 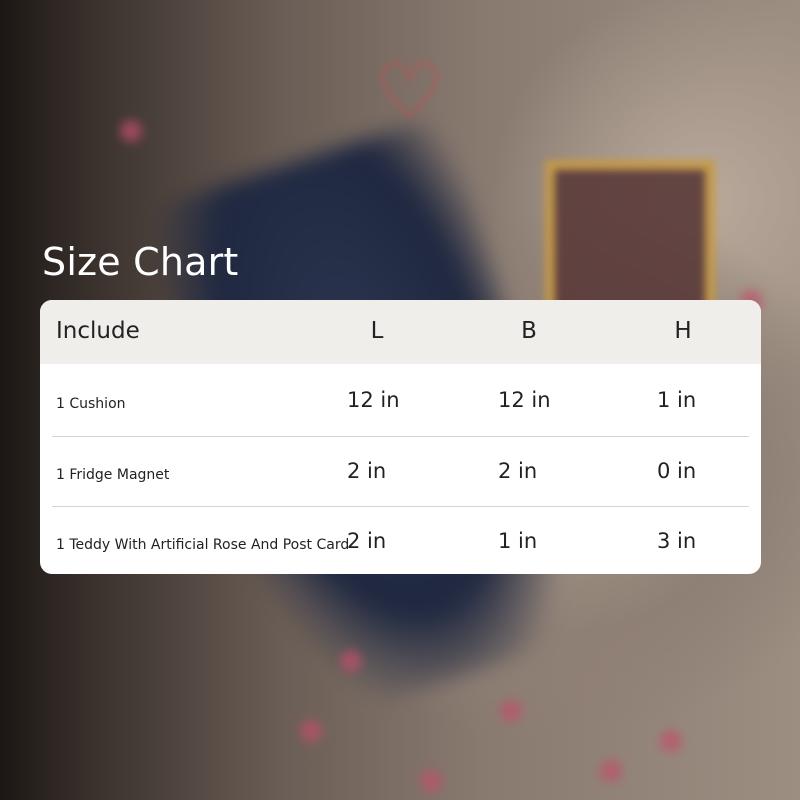 I want to click on table-header: Include L B H, so click(x=400, y=332).